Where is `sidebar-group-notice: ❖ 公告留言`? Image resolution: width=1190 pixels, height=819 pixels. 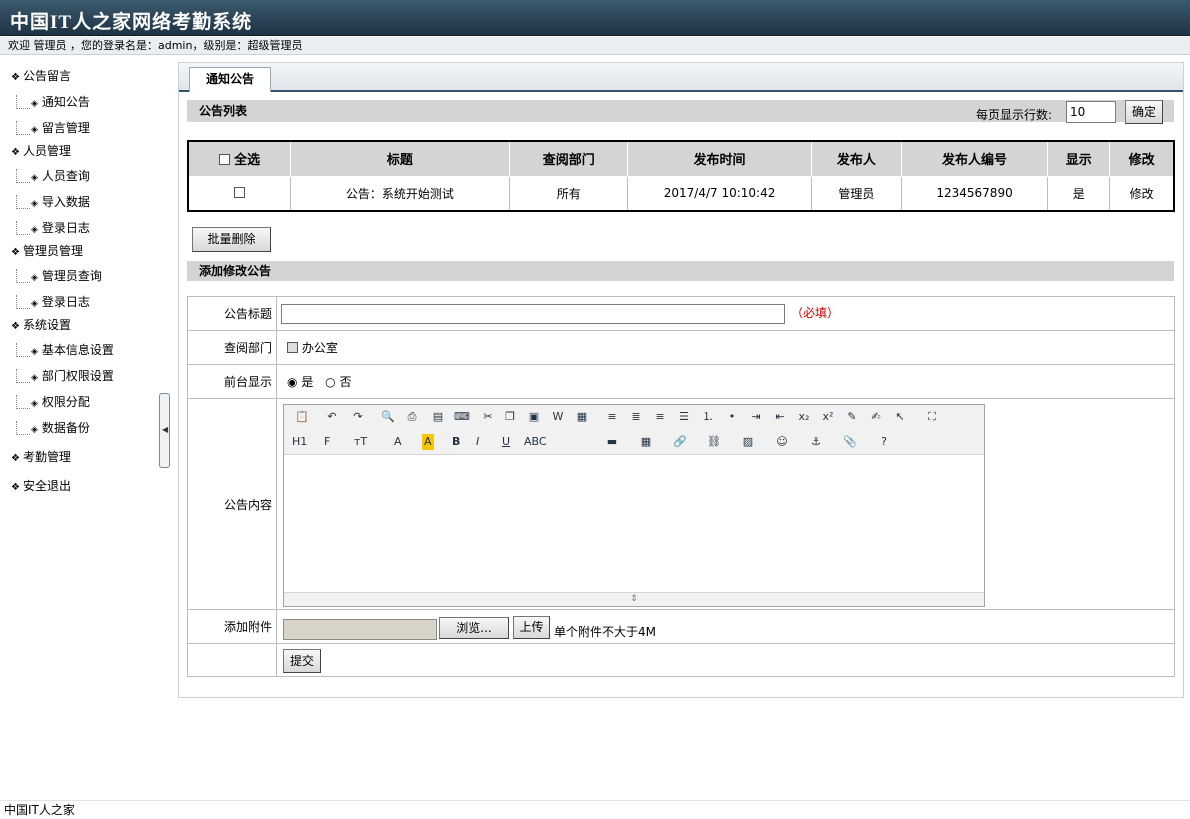
sidebar-group-notice: ❖ 公告留言 is located at coordinates (41, 75).